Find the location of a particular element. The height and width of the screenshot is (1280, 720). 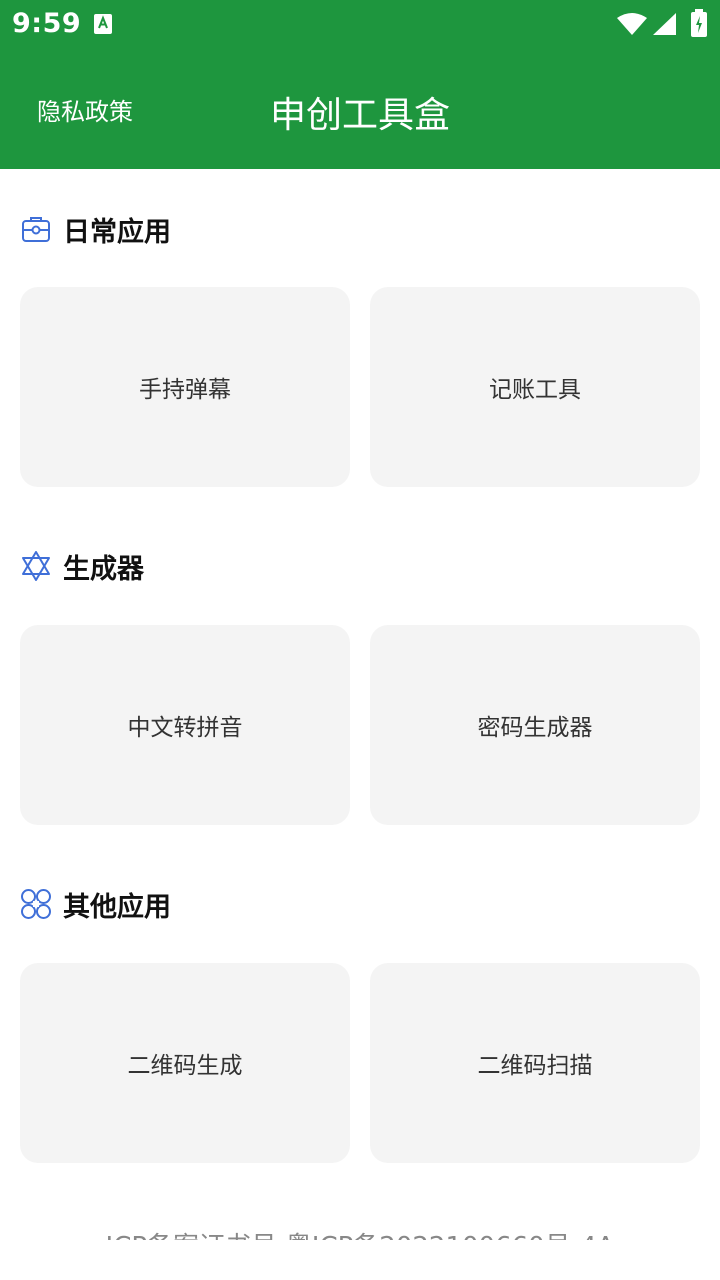

tool-card-danmaku: 手持弹幕 is located at coordinates (185, 387).